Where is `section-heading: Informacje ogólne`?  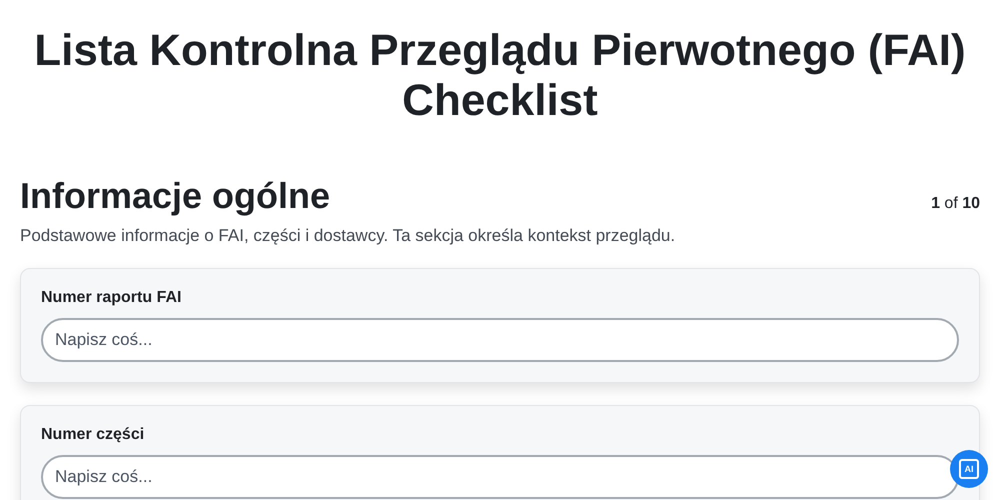
section-heading: Informacje ogólne is located at coordinates (175, 196).